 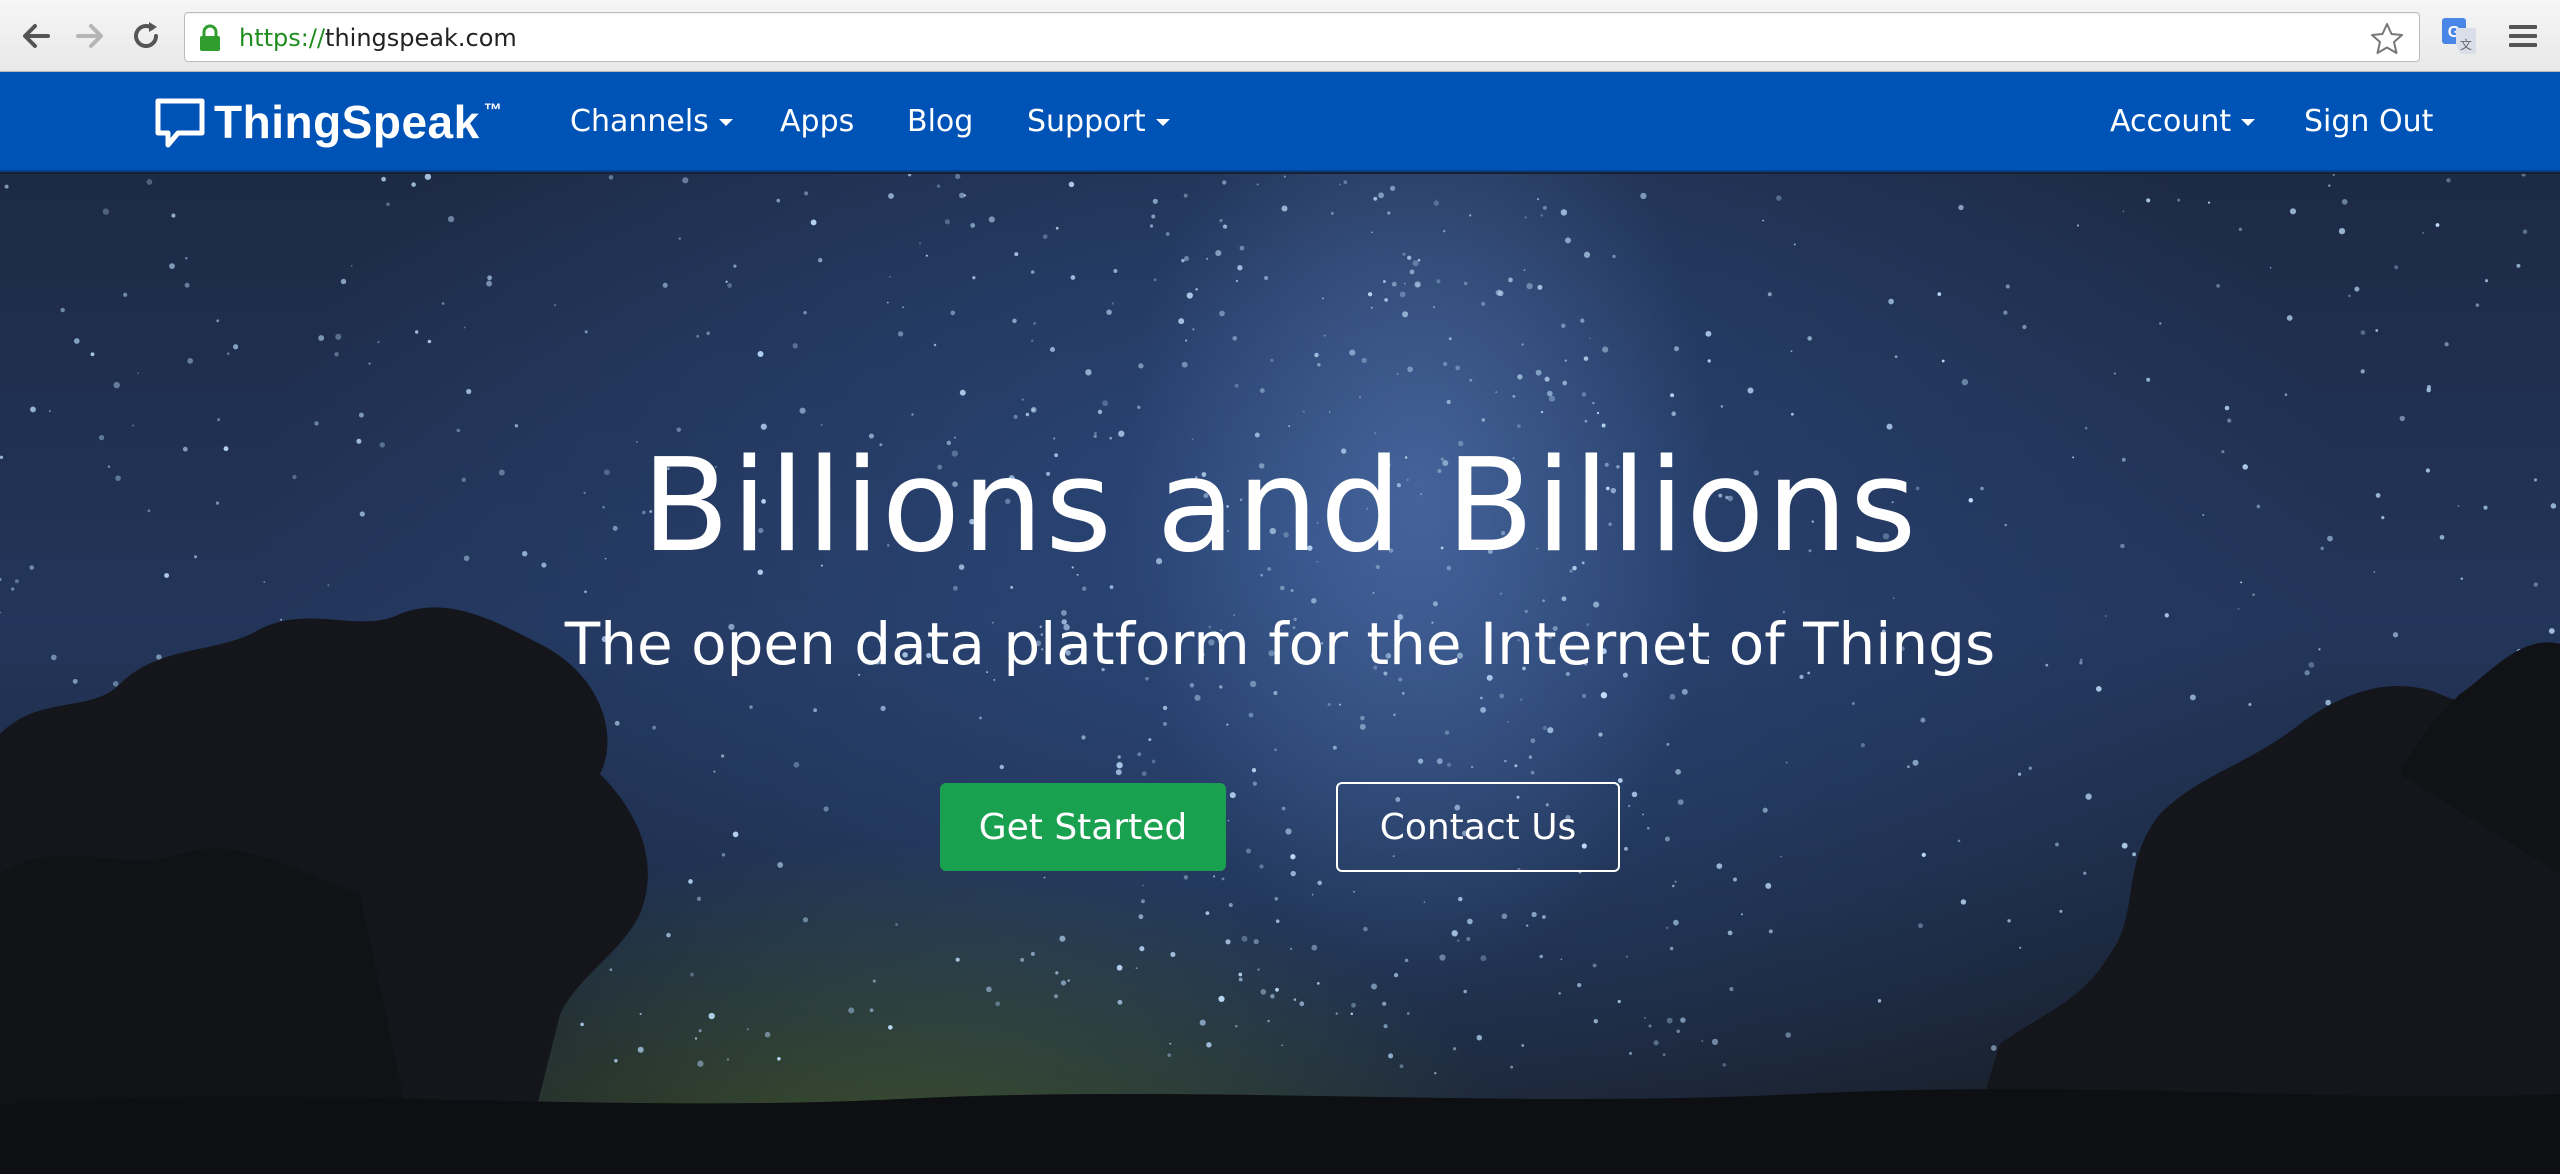 I want to click on brand-trademark: ™, so click(x=492, y=110).